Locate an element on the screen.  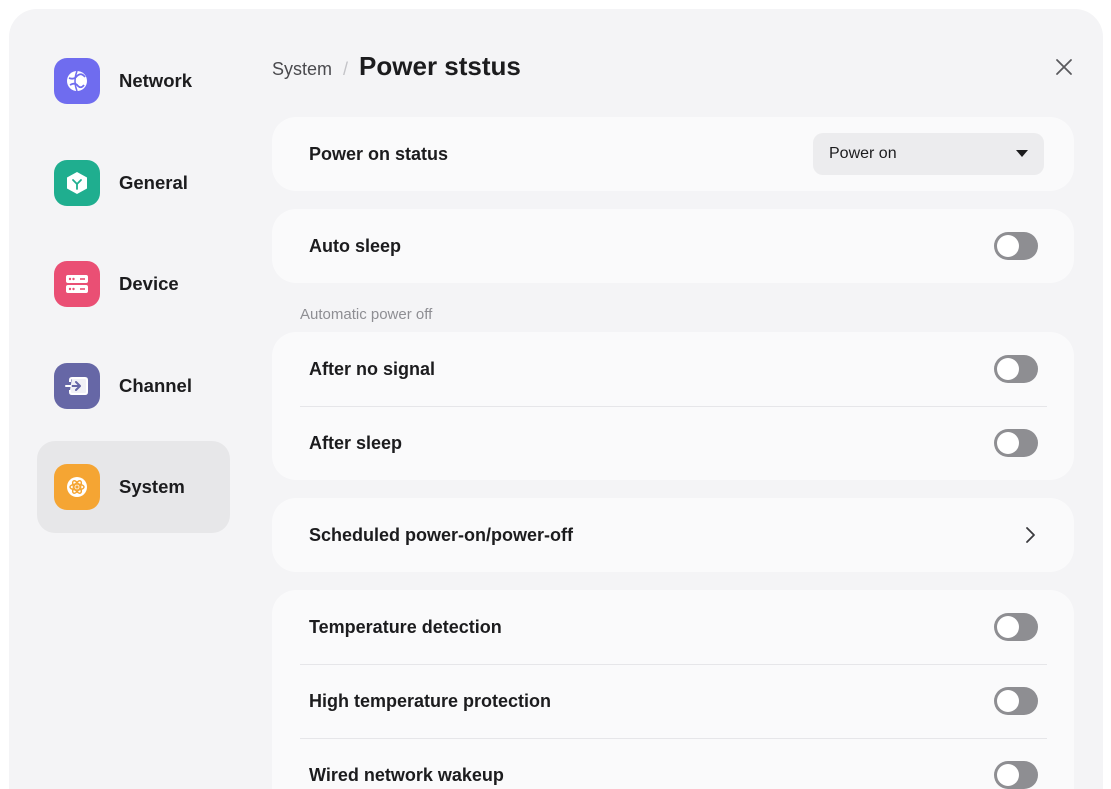
sidebar-item-general: General is located at coordinates (133, 183).